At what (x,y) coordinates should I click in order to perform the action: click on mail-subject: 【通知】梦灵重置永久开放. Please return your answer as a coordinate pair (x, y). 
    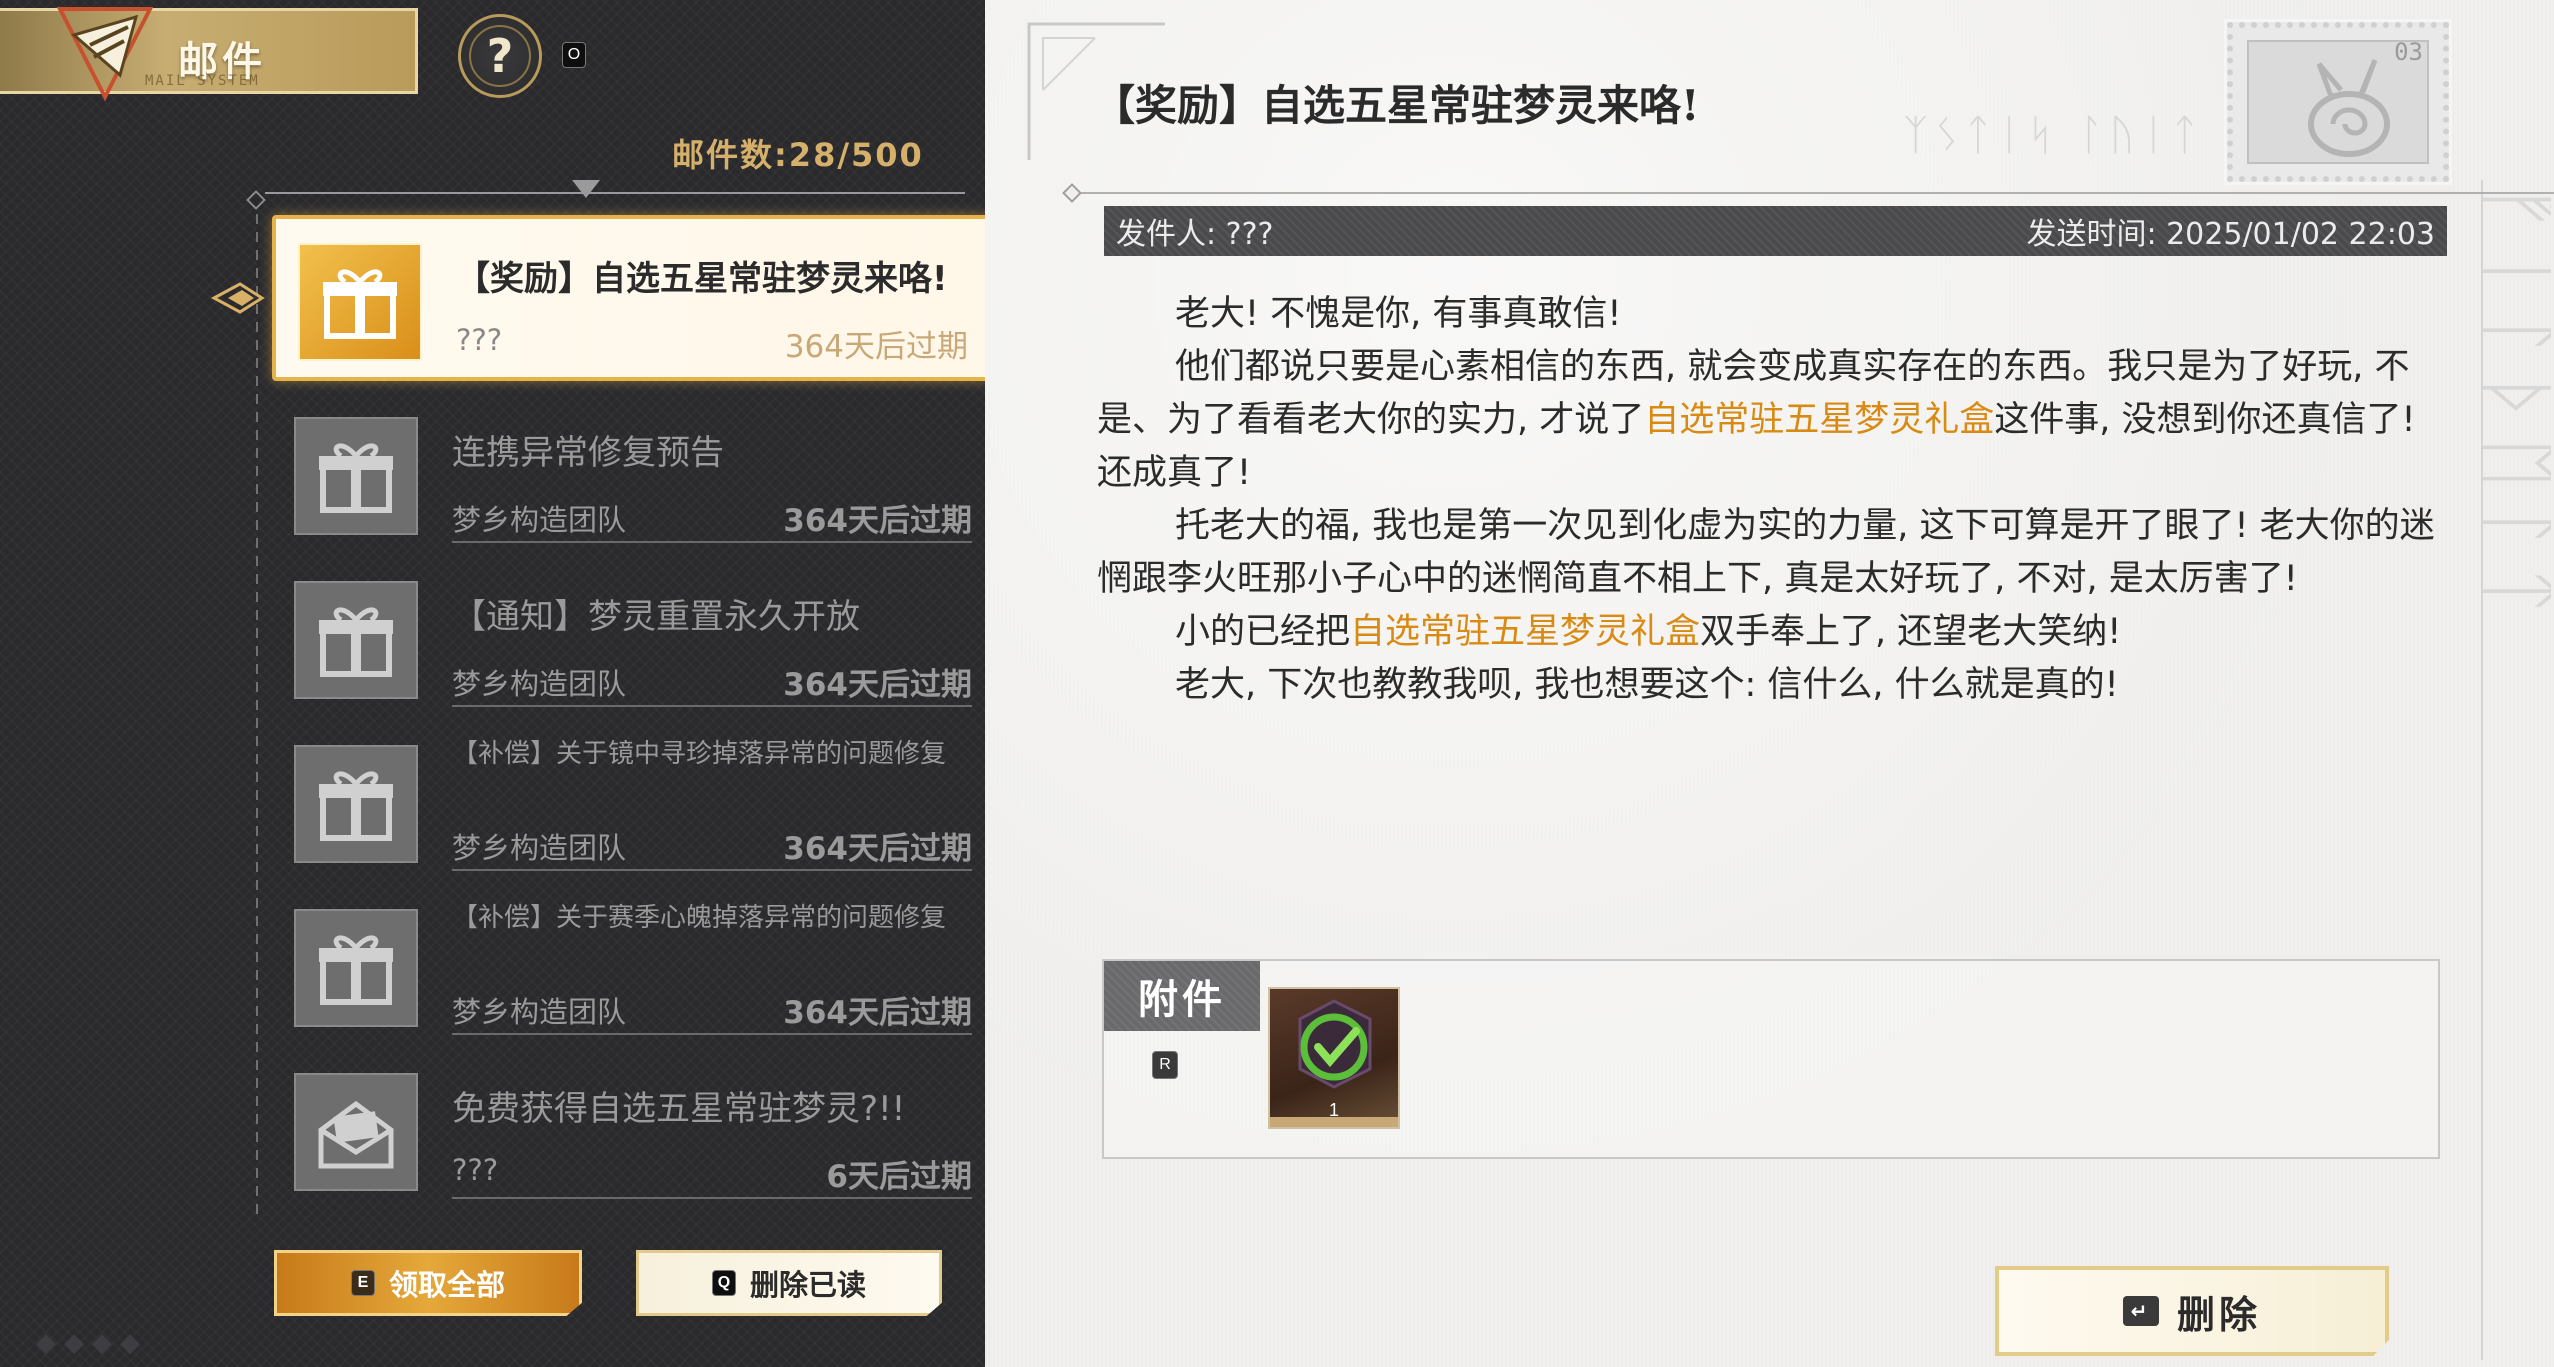
    Looking at the image, I should click on (656, 617).